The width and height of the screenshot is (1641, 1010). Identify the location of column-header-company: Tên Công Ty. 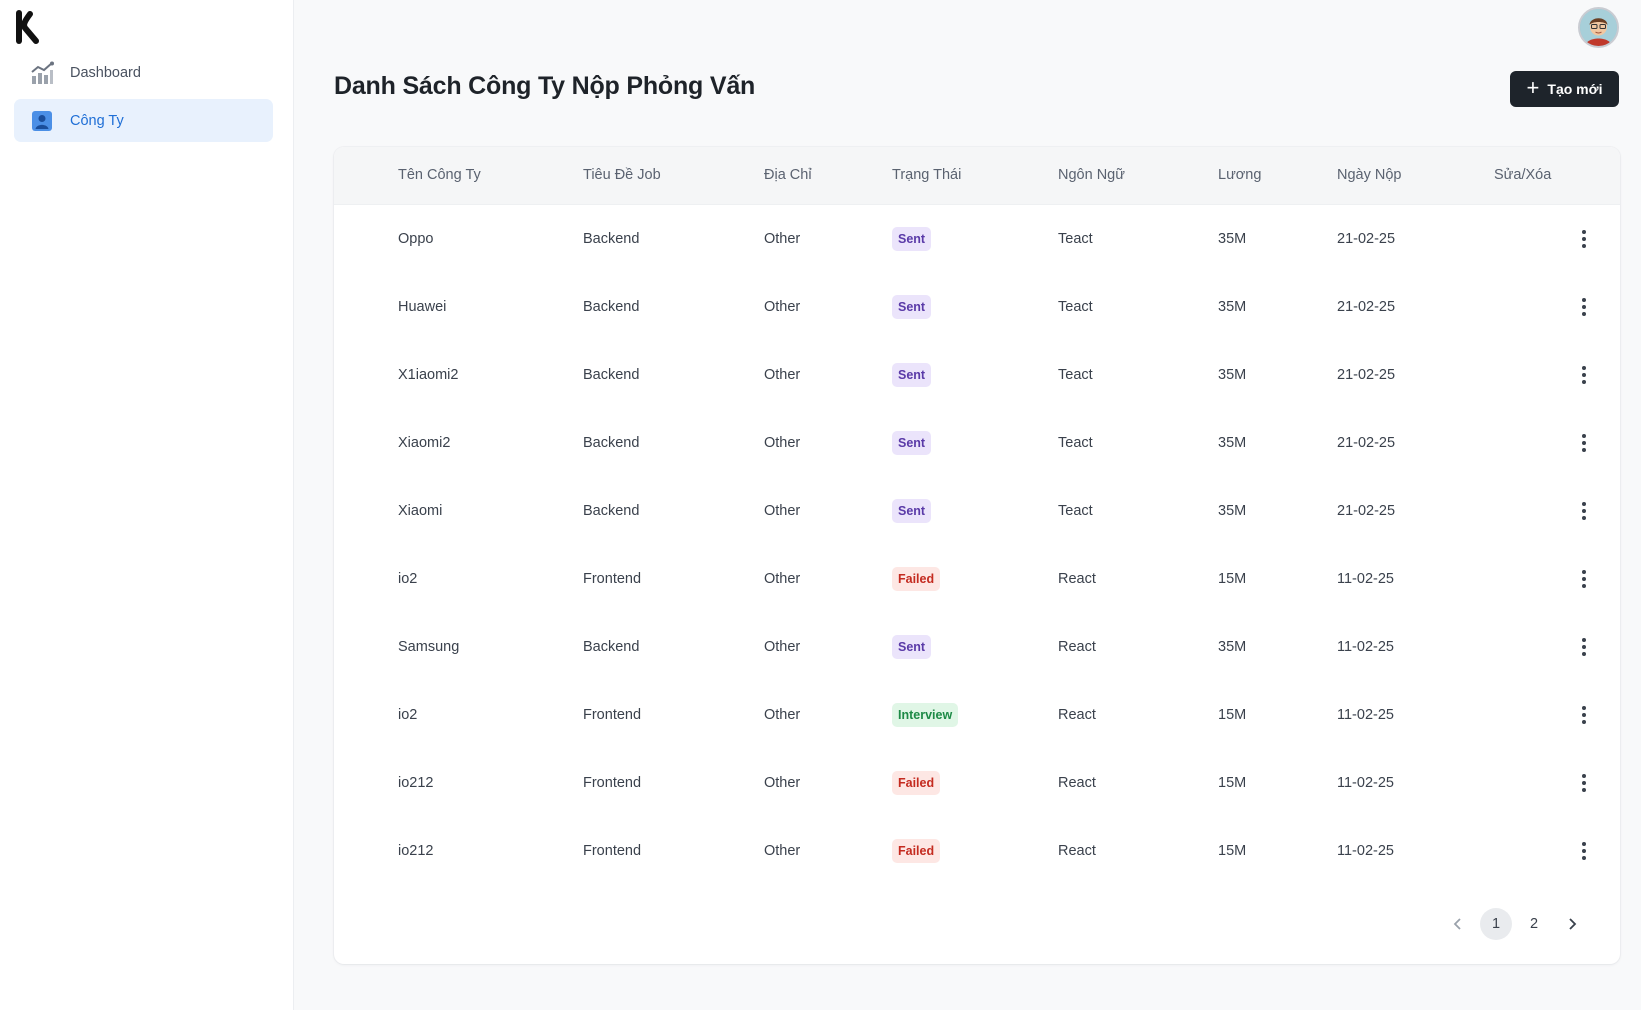
(439, 175).